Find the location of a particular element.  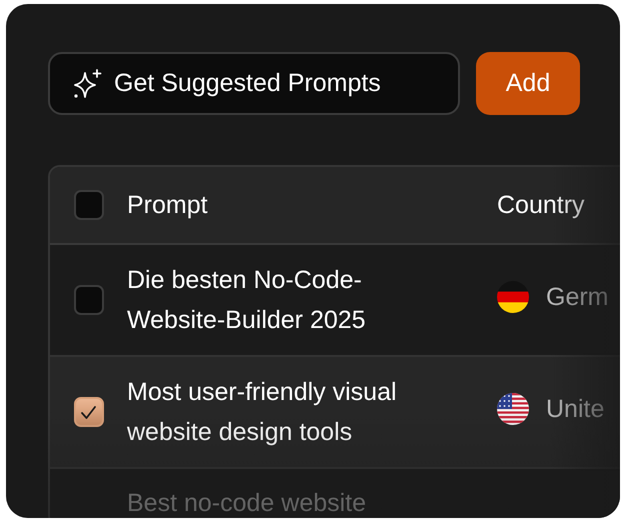

table-cell: Most user-friendly visual website design tools is located at coordinates (262, 412).